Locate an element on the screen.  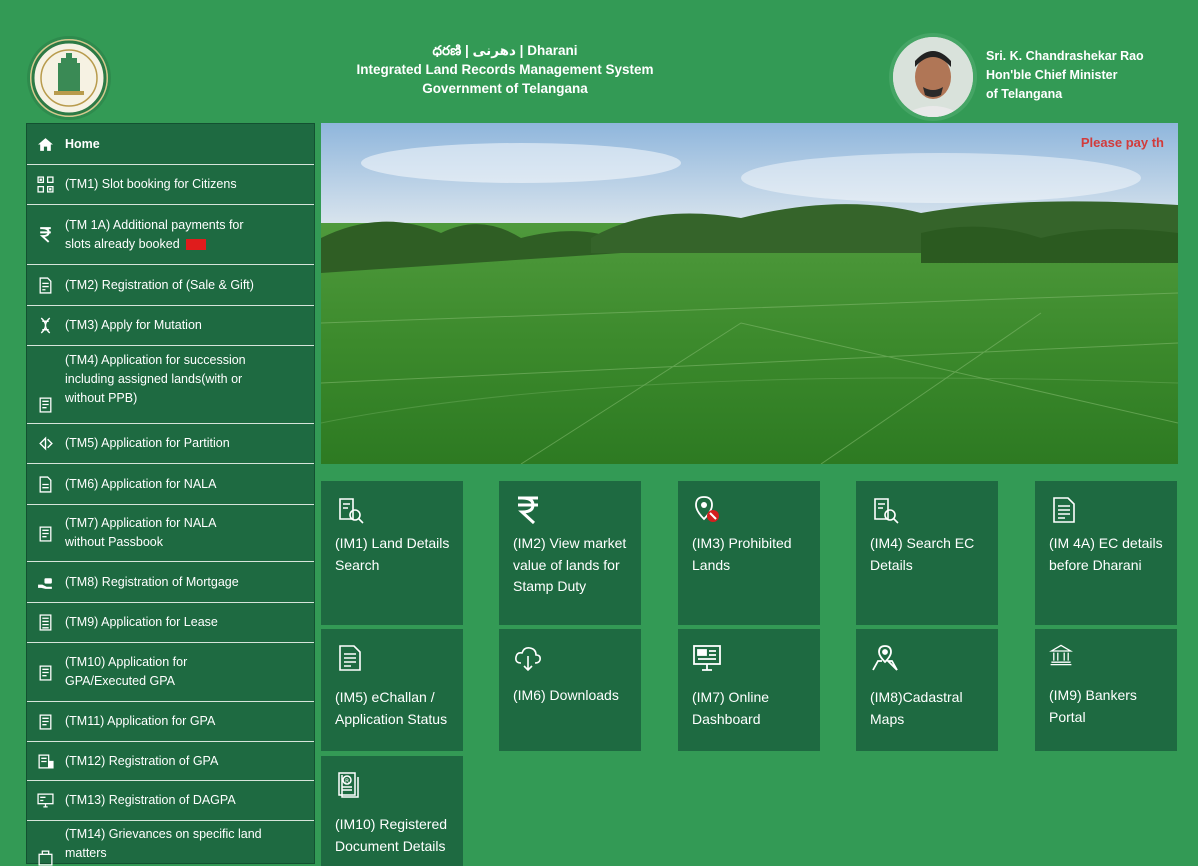
tile-label: (IM3) Prohibited Lands is located at coordinates (742, 554).